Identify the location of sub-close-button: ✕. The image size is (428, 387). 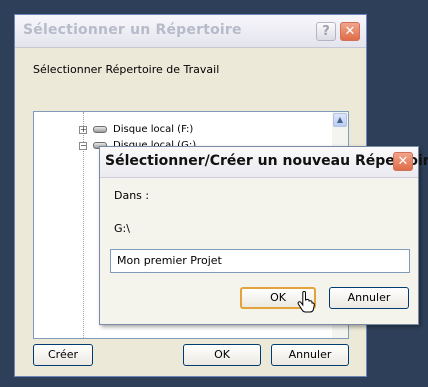
(403, 161).